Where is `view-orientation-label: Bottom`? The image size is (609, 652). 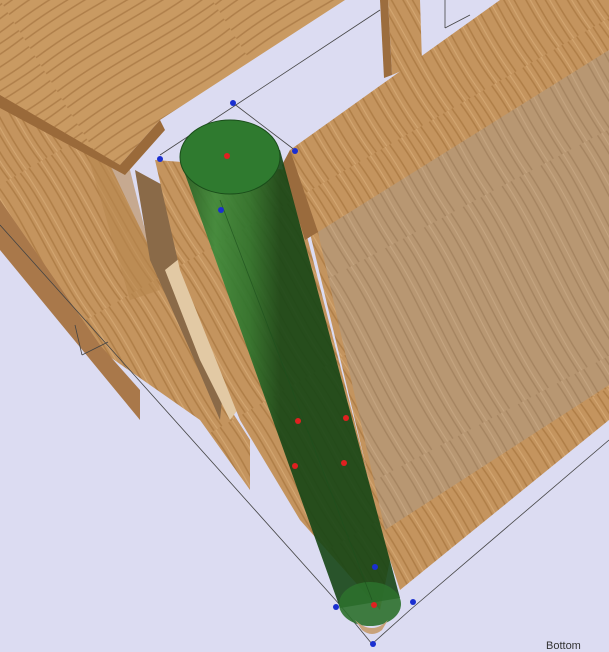 view-orientation-label: Bottom is located at coordinates (563, 646).